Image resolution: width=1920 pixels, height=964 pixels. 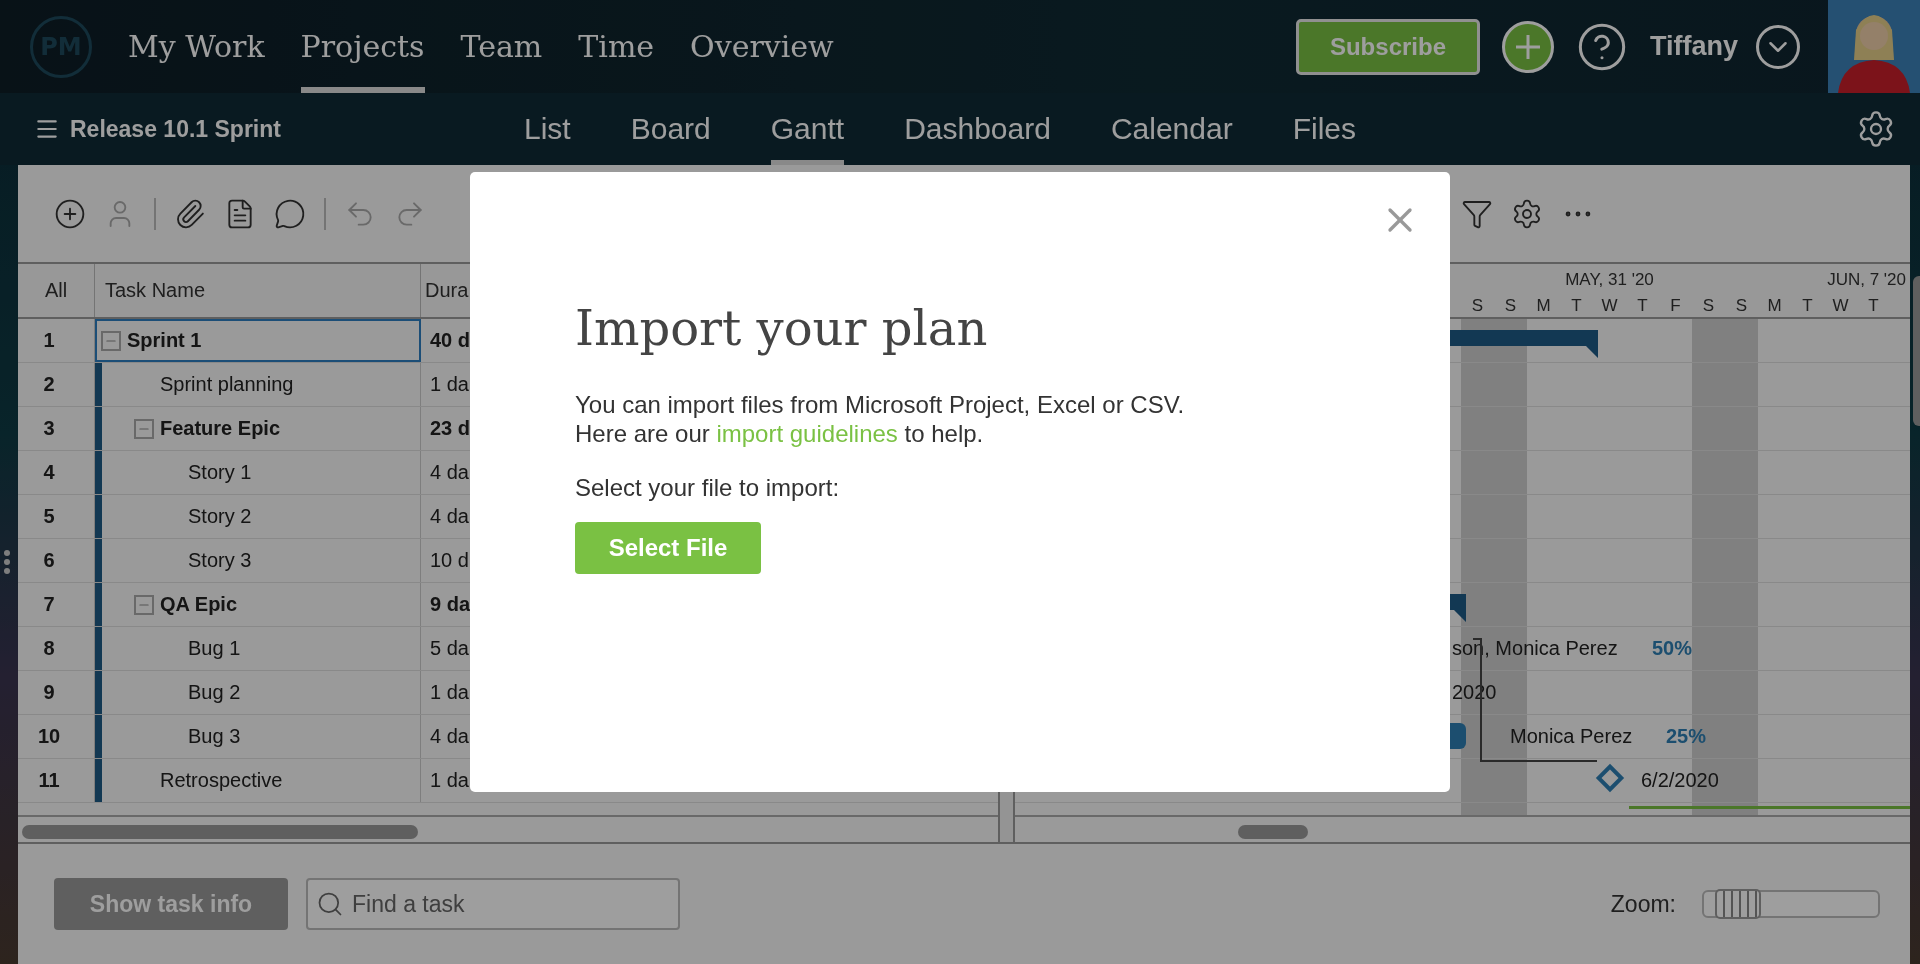 I want to click on task-name: Retrospective, so click(x=221, y=780).